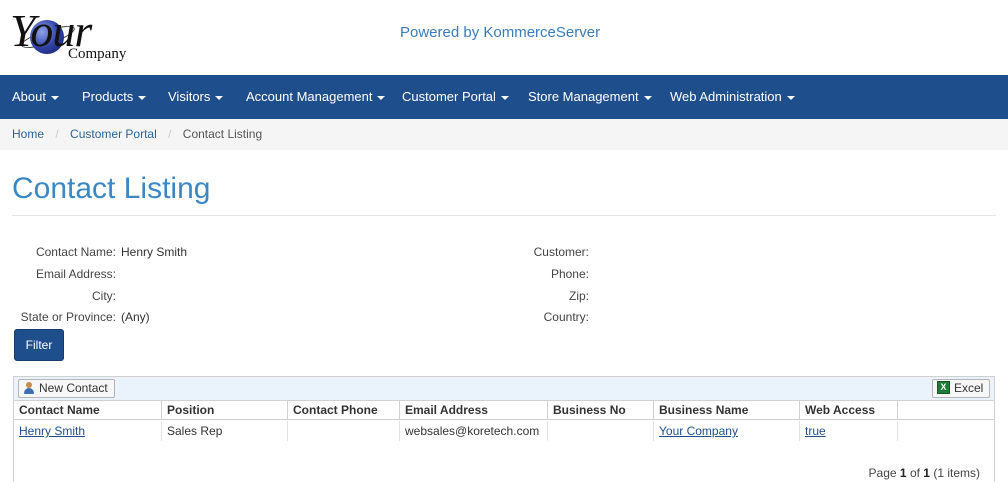  I want to click on export-excel-button: X Excel, so click(961, 388).